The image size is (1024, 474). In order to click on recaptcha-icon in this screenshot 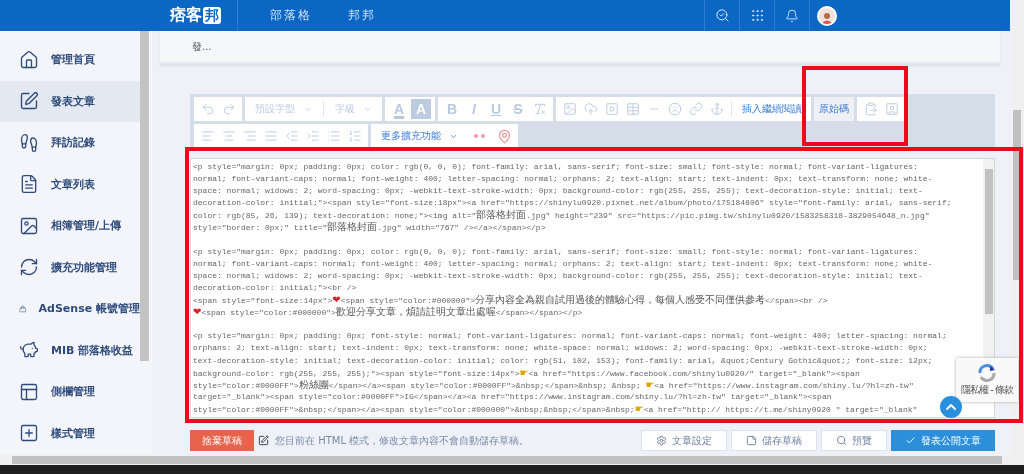, I will do `click(987, 372)`.